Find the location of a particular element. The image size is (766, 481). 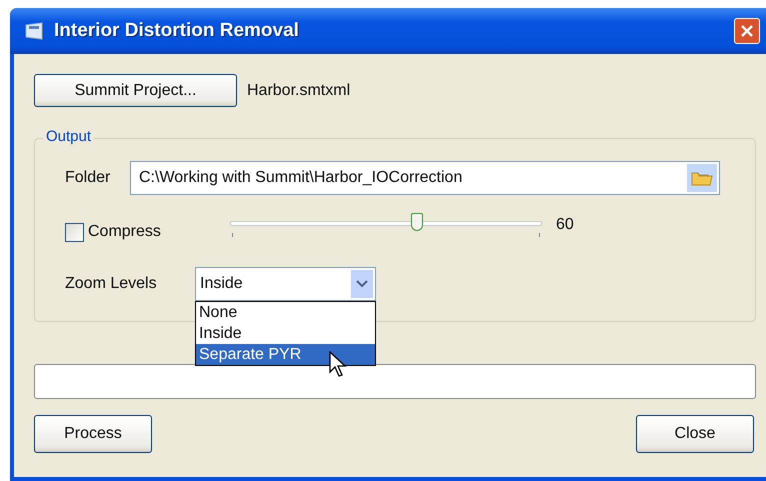

folder-label: Folder is located at coordinates (88, 178).